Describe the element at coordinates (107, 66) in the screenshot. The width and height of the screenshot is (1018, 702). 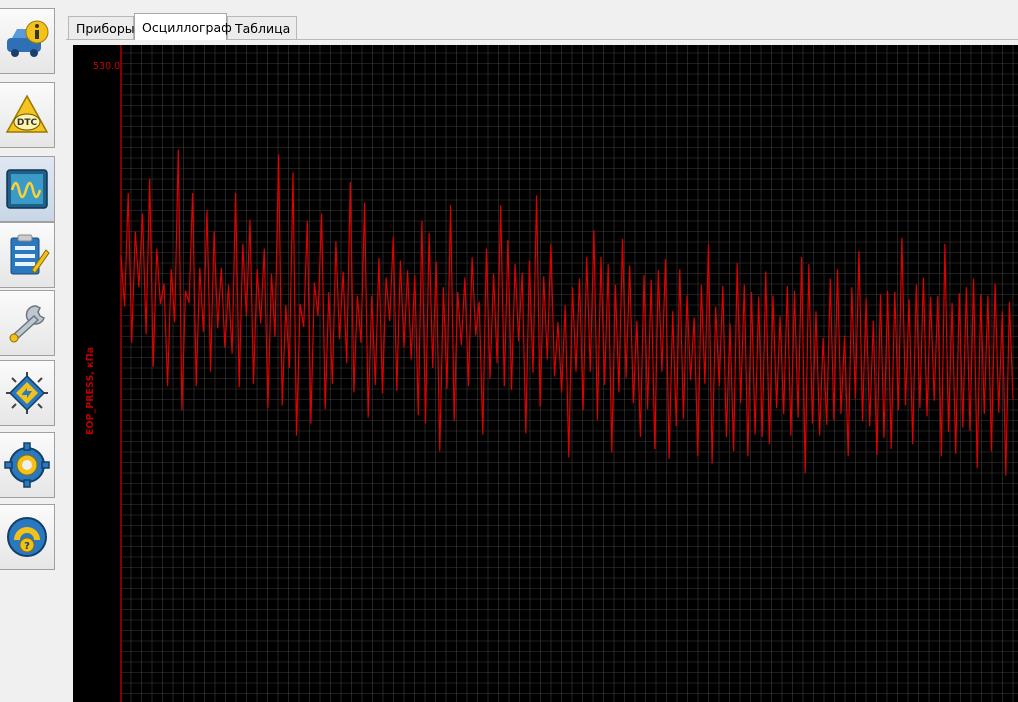
I see `y-tick-label-max: 530.0` at that location.